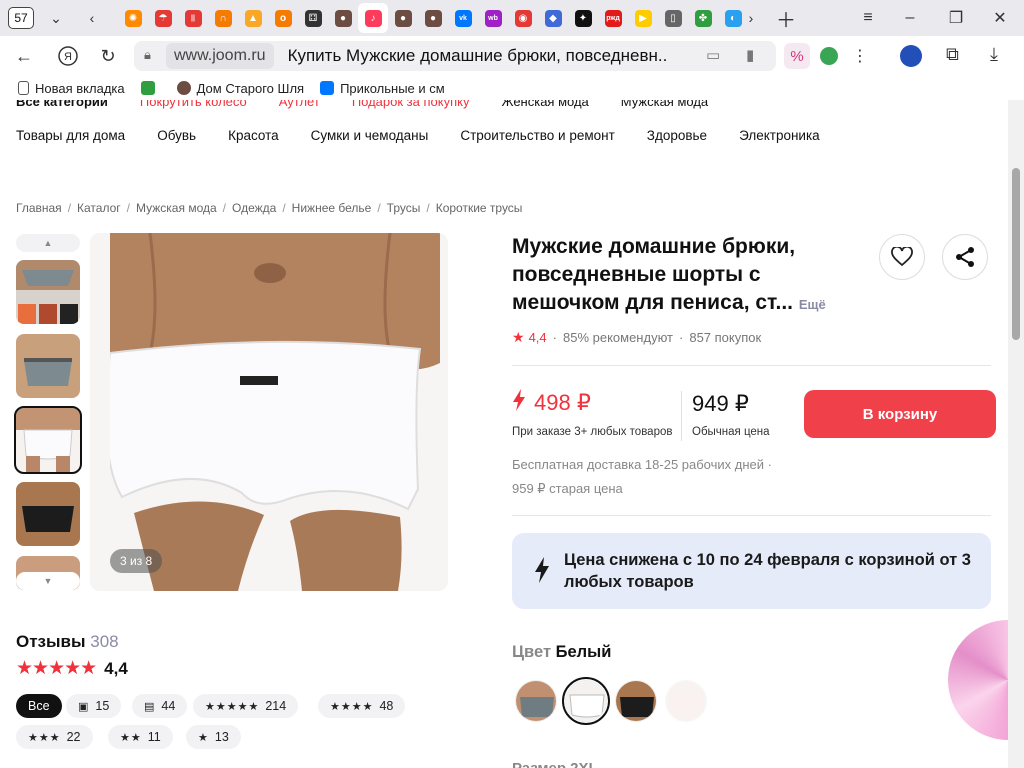 Image resolution: width=1024 pixels, height=768 pixels. I want to click on tab-wb-icon: wb, so click(493, 18).